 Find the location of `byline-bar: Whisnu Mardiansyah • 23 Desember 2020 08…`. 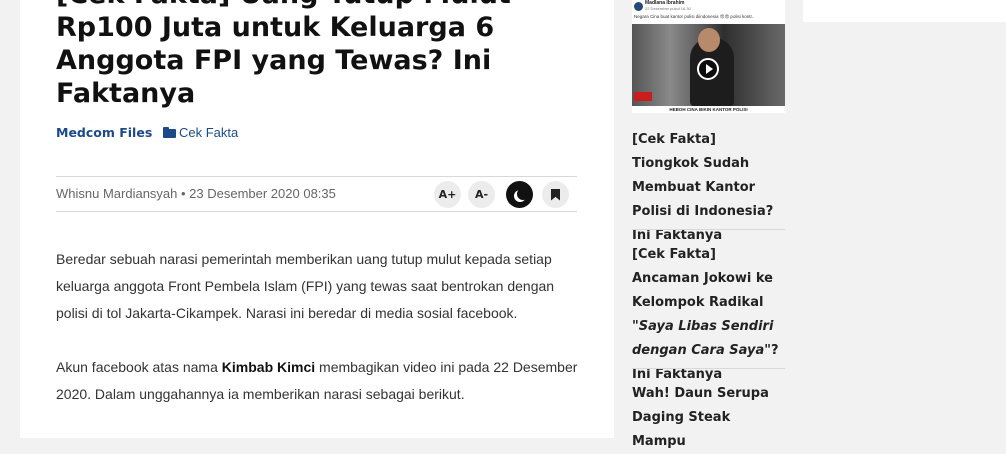

byline-bar: Whisnu Mardiansyah • 23 Desember 2020 08… is located at coordinates (316, 194).